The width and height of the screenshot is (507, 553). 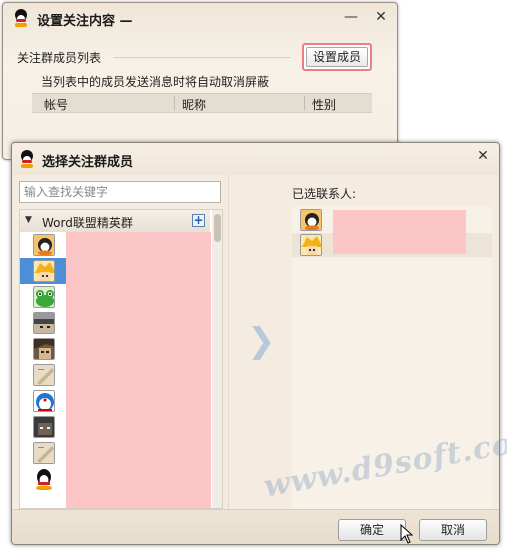 I want to click on scroll-thumb, so click(x=217, y=228).